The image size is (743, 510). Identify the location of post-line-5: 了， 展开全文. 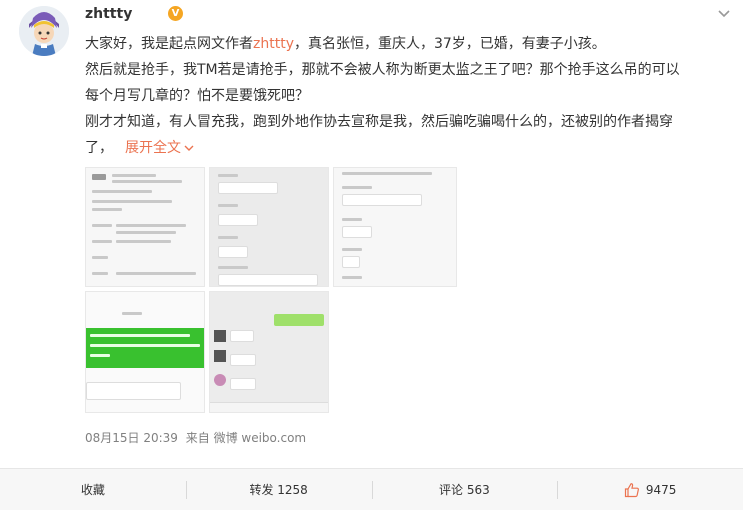
(410, 148).